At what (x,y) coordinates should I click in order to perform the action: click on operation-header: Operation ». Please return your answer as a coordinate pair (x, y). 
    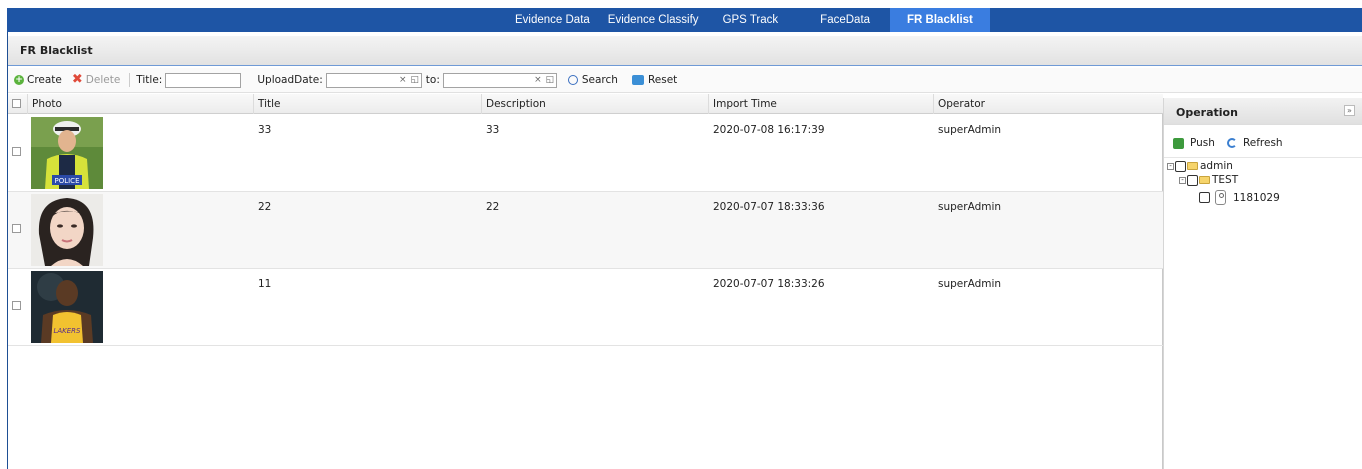
    Looking at the image, I should click on (1263, 111).